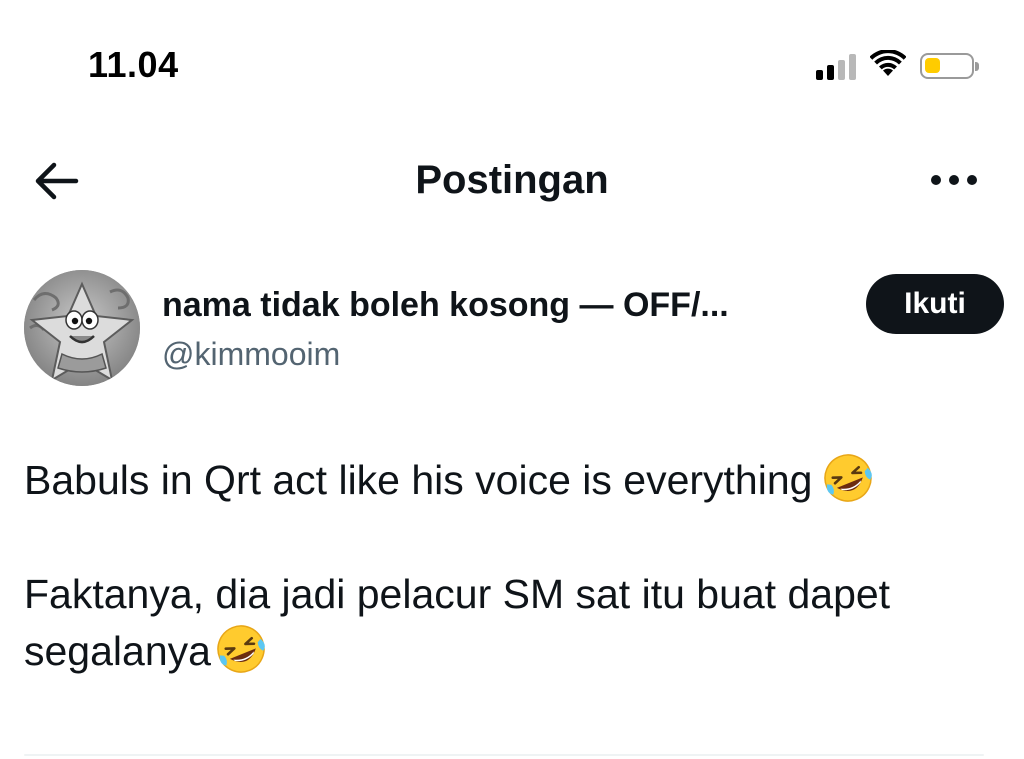  What do you see at coordinates (504, 755) in the screenshot?
I see `divider` at bounding box center [504, 755].